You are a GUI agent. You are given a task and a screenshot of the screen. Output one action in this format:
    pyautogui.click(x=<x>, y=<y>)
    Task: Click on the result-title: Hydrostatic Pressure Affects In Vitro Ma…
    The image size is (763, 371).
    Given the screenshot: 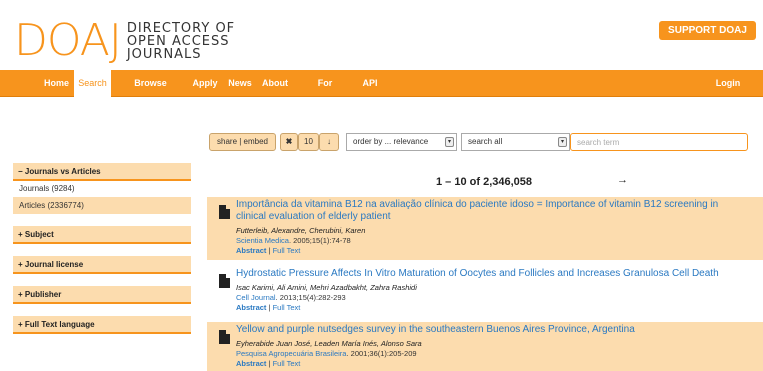 What is the action you would take?
    pyautogui.click(x=491, y=274)
    